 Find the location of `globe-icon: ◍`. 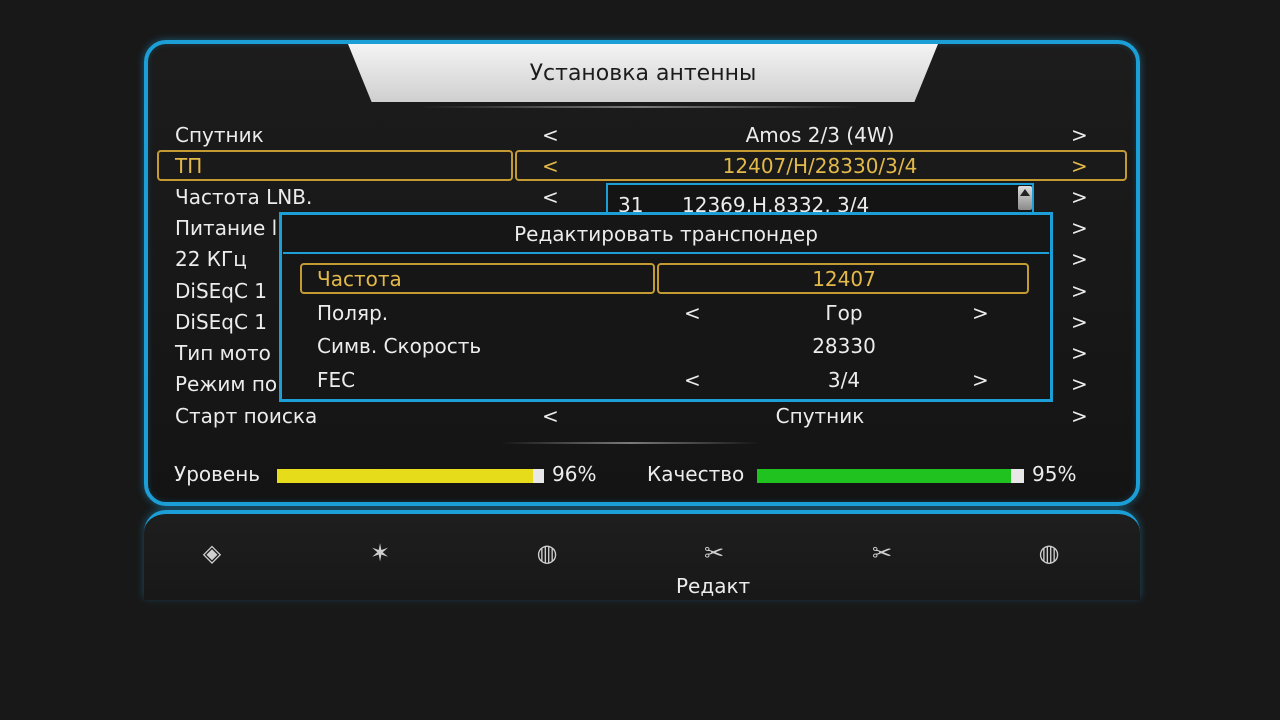

globe-icon: ◍ is located at coordinates (547, 553).